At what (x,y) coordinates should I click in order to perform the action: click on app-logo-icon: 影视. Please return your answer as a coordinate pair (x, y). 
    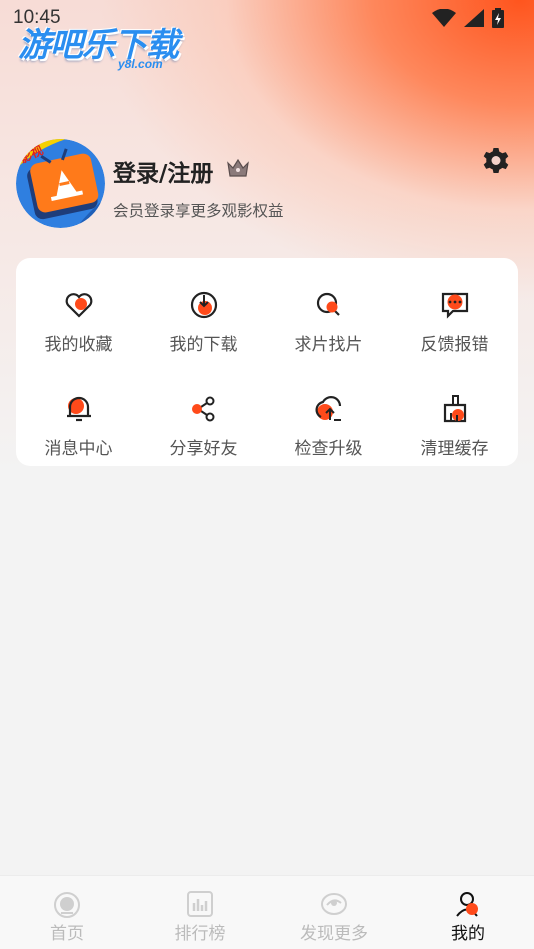
    Looking at the image, I should click on (60, 183).